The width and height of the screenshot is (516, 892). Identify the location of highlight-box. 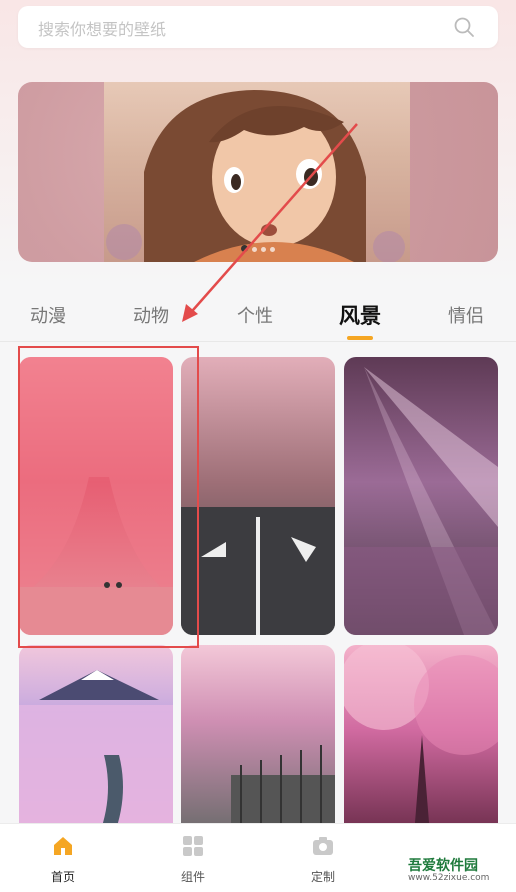
(108, 497).